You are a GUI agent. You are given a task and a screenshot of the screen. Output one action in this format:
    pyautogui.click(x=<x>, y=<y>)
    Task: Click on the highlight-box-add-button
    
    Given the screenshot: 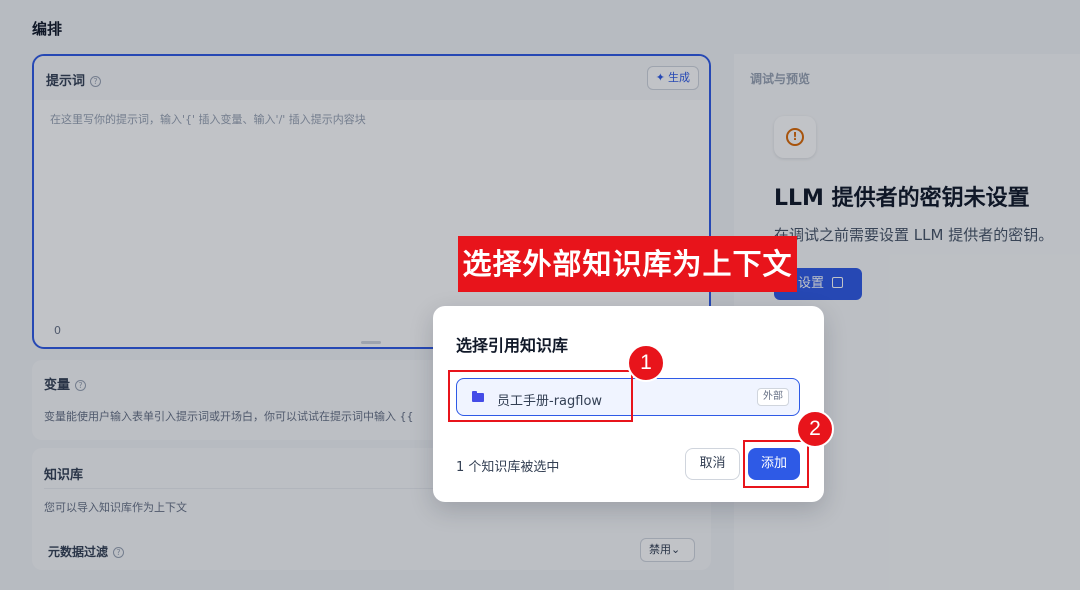 What is the action you would take?
    pyautogui.click(x=776, y=464)
    